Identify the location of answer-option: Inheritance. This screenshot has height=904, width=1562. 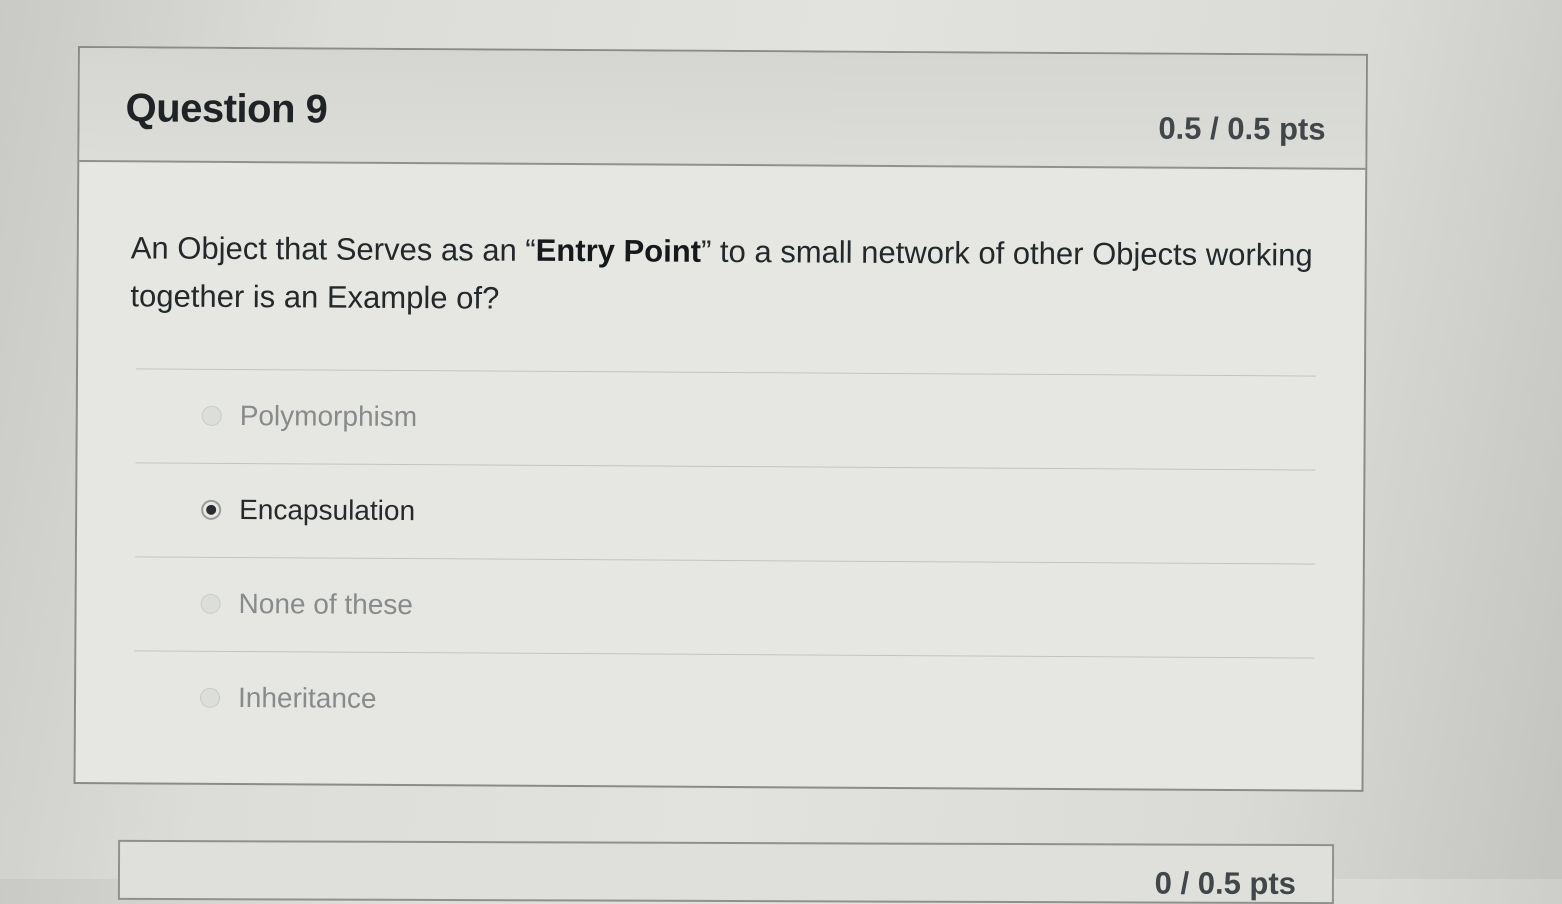
(724, 701).